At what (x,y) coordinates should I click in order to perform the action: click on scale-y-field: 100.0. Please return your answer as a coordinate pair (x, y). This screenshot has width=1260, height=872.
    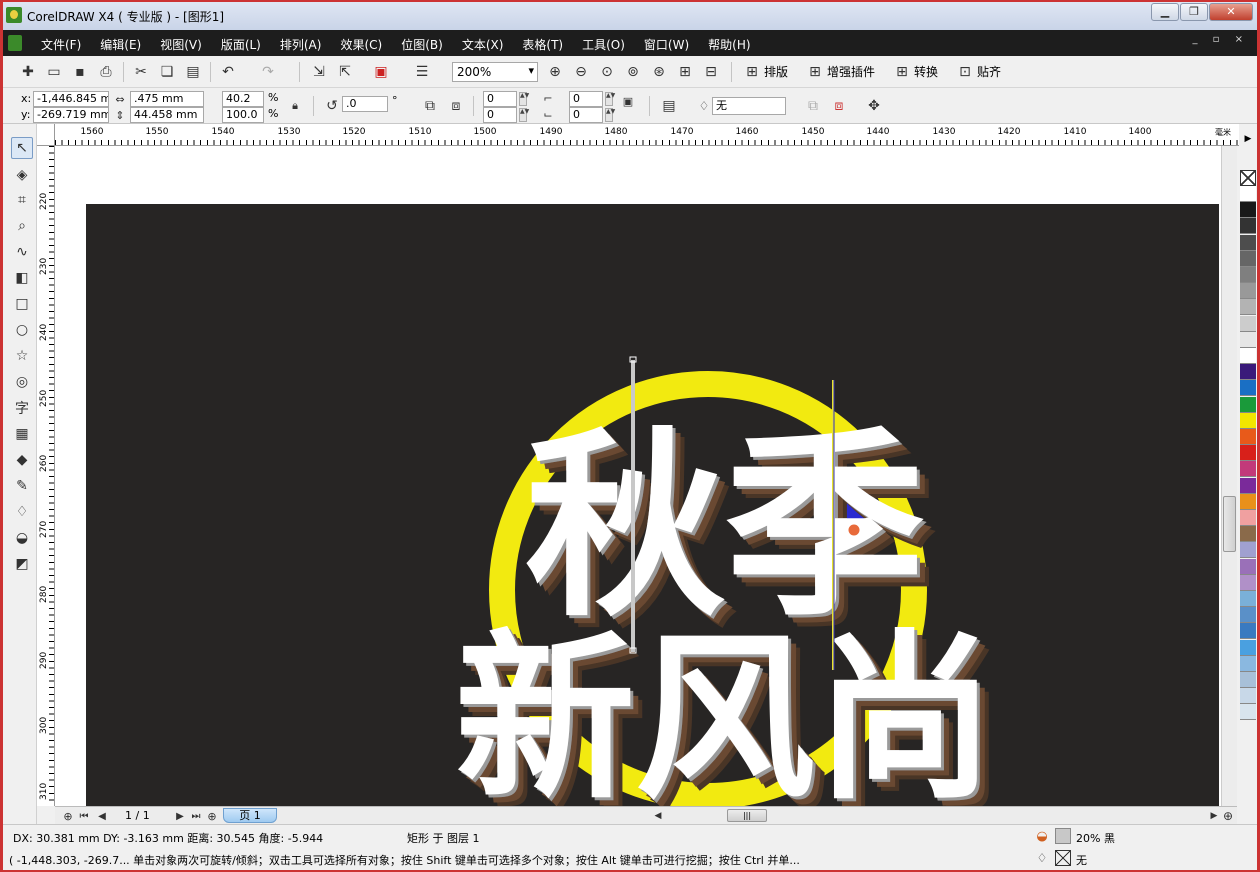
    Looking at the image, I should click on (243, 115).